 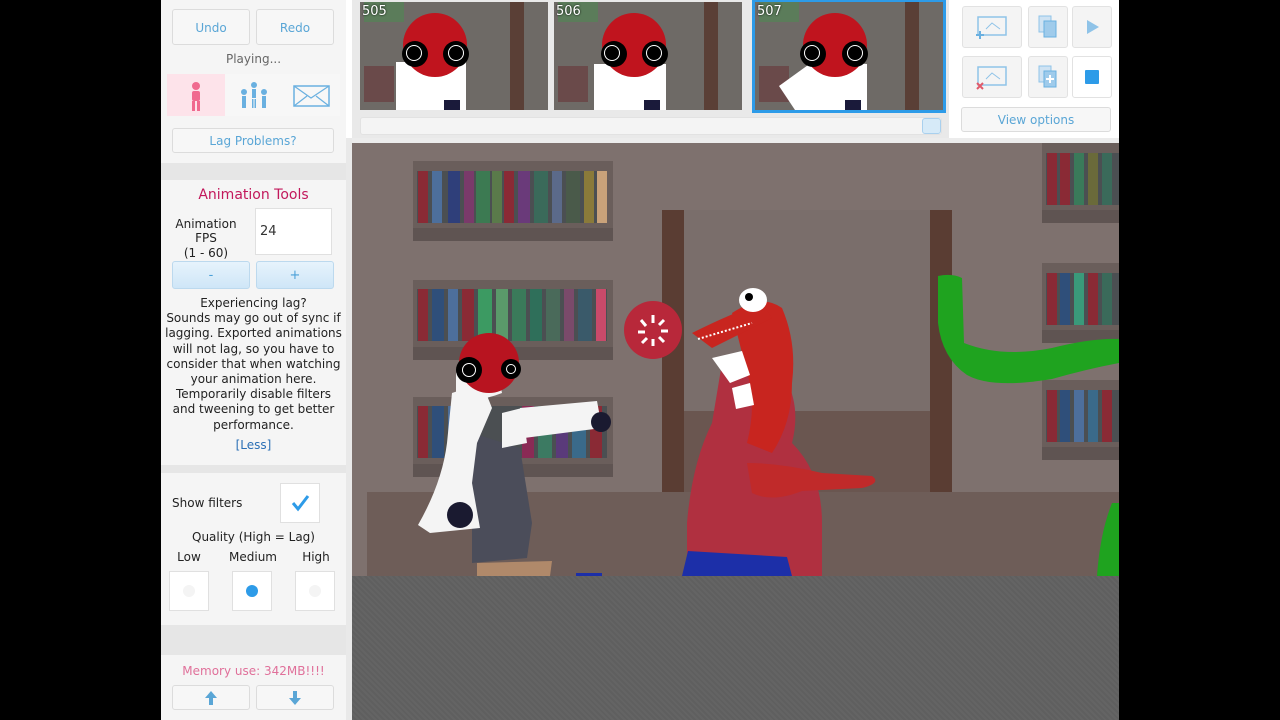 I want to click on add-frame-button, so click(x=992, y=27).